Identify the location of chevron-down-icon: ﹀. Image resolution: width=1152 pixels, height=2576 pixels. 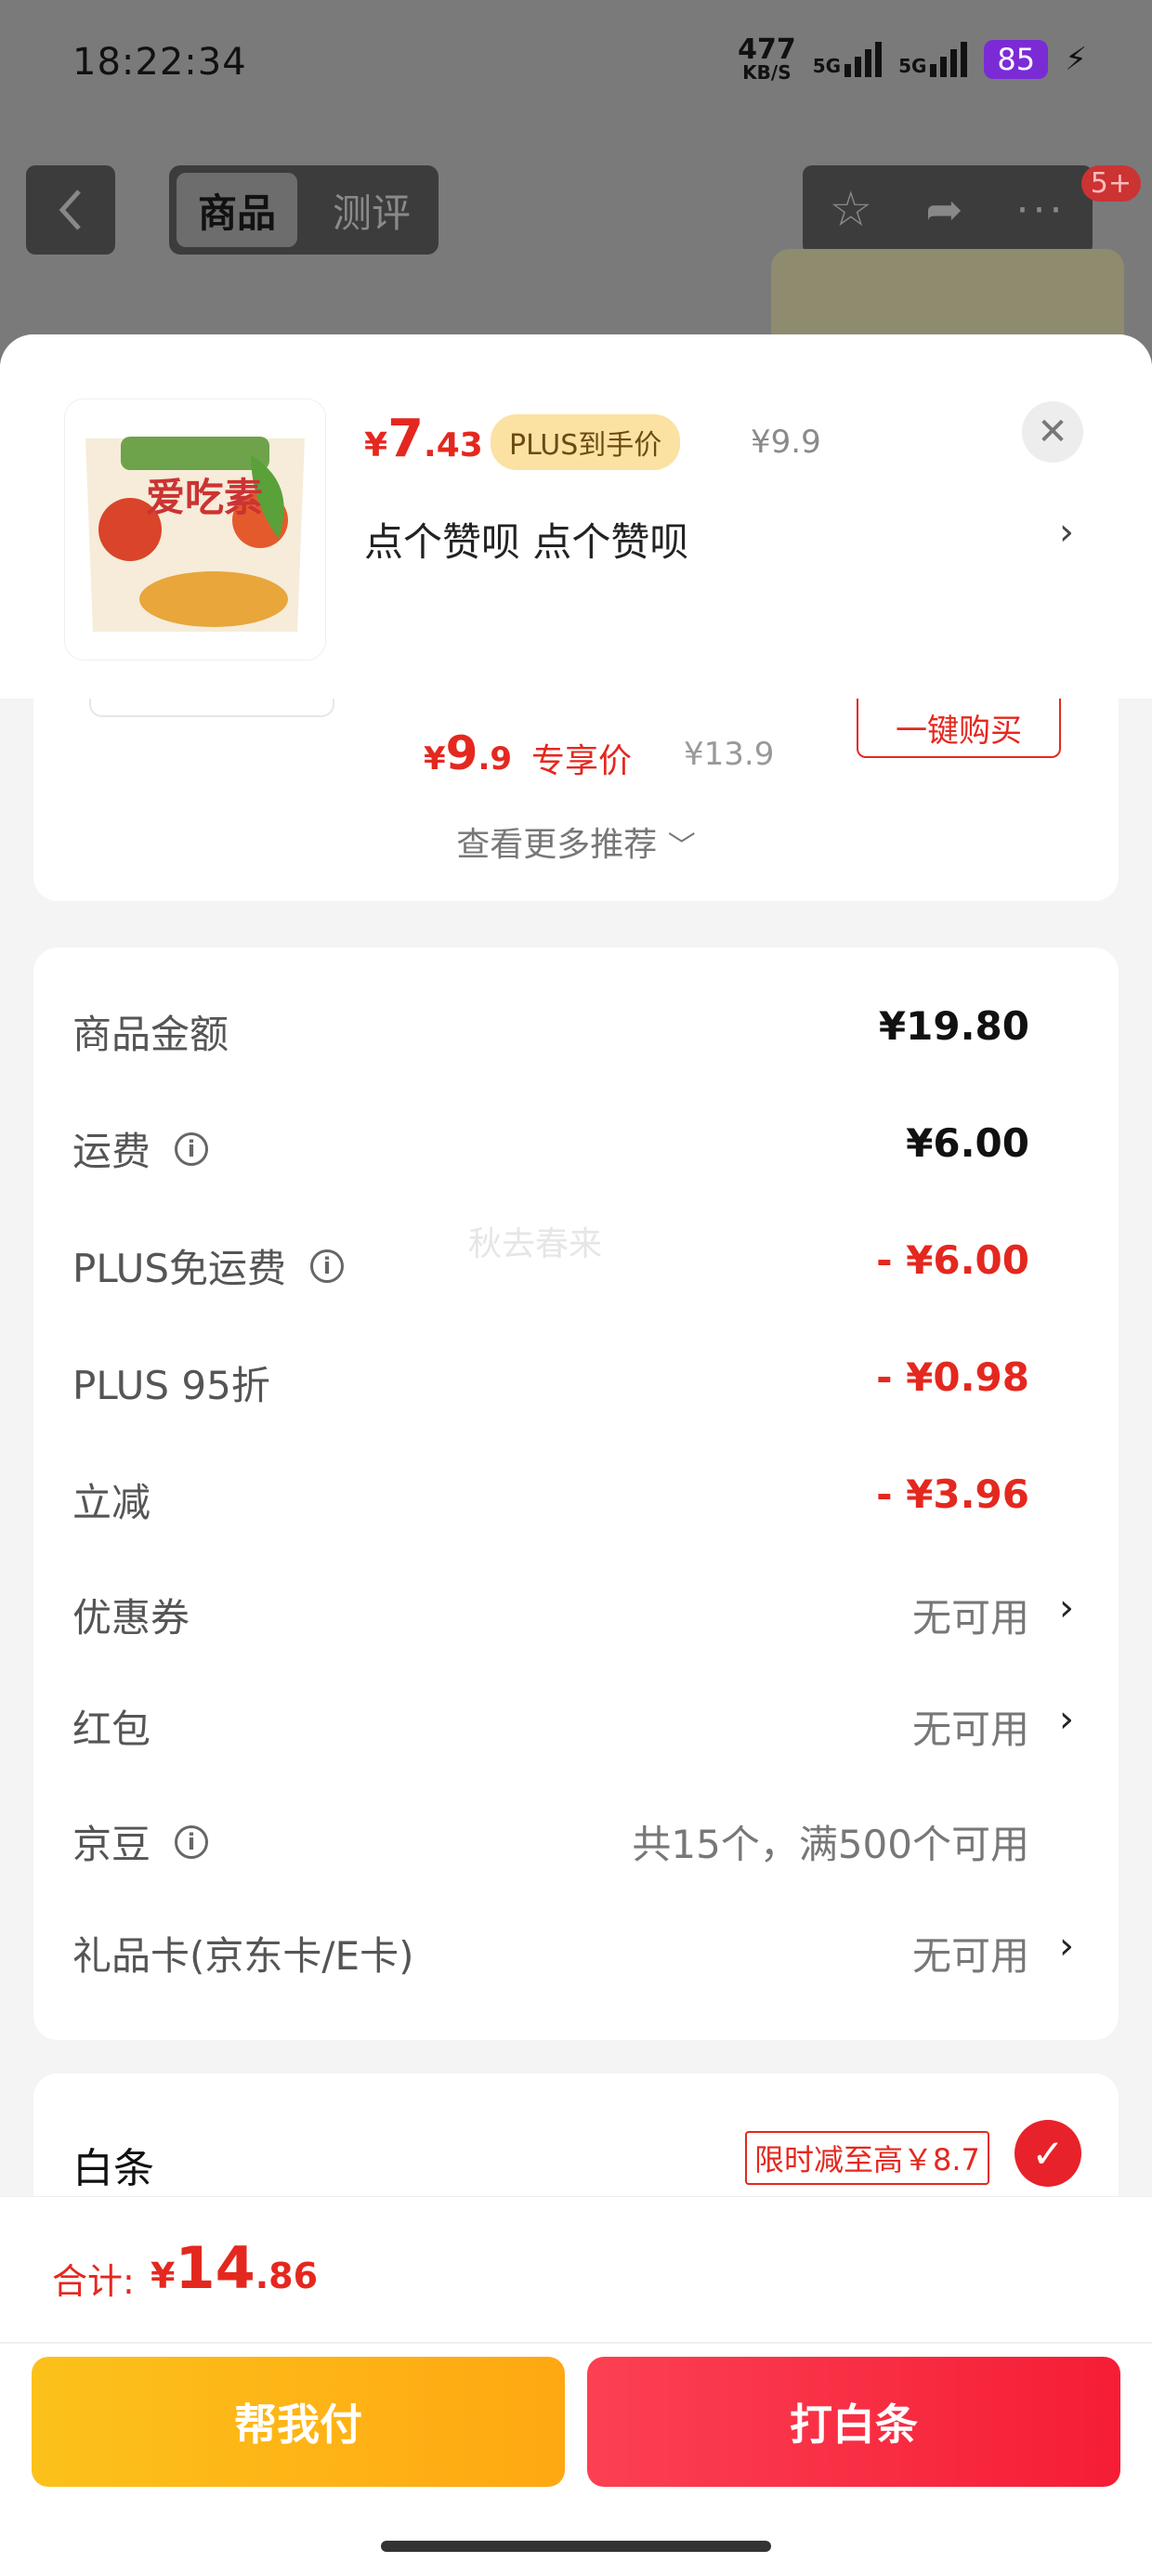
(681, 846).